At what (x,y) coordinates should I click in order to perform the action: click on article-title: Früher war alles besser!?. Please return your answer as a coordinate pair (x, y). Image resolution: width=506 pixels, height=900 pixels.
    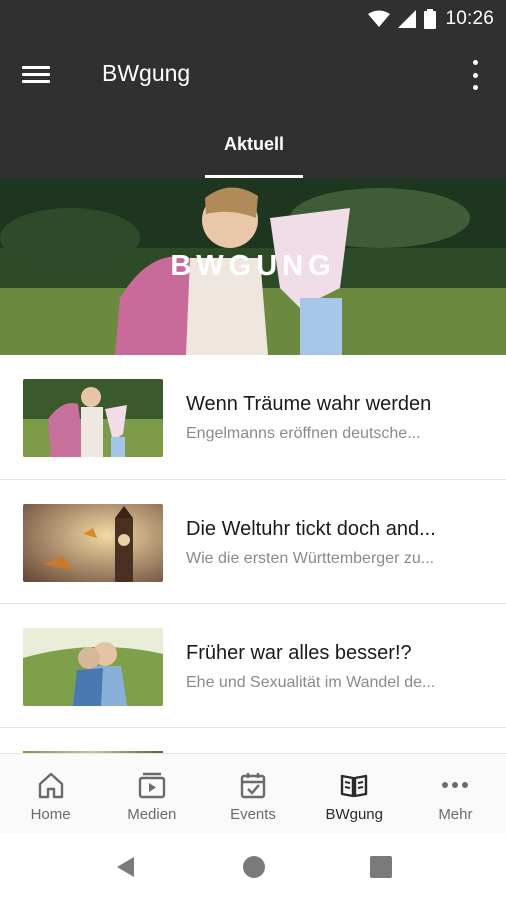
    Looking at the image, I should click on (299, 653).